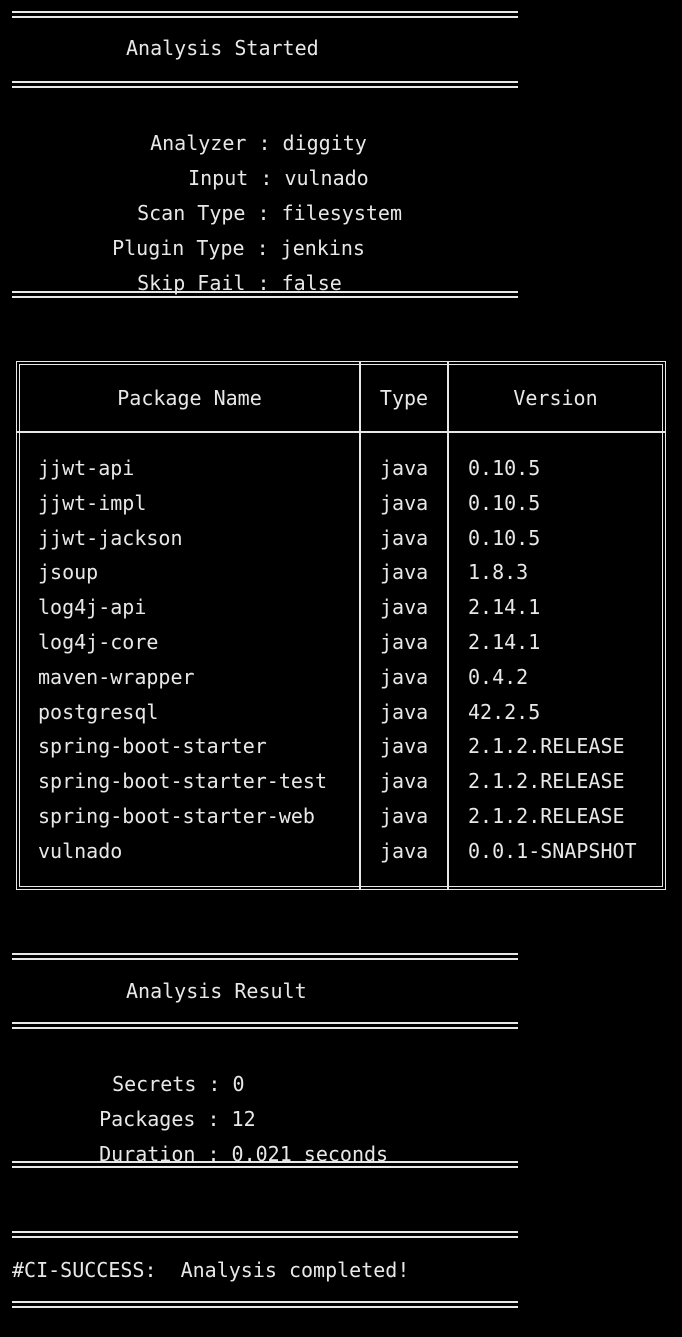 This screenshot has width=682, height=1337. What do you see at coordinates (244, 1154) in the screenshot?
I see `field-duration: Duration : 0.021 seconds` at bounding box center [244, 1154].